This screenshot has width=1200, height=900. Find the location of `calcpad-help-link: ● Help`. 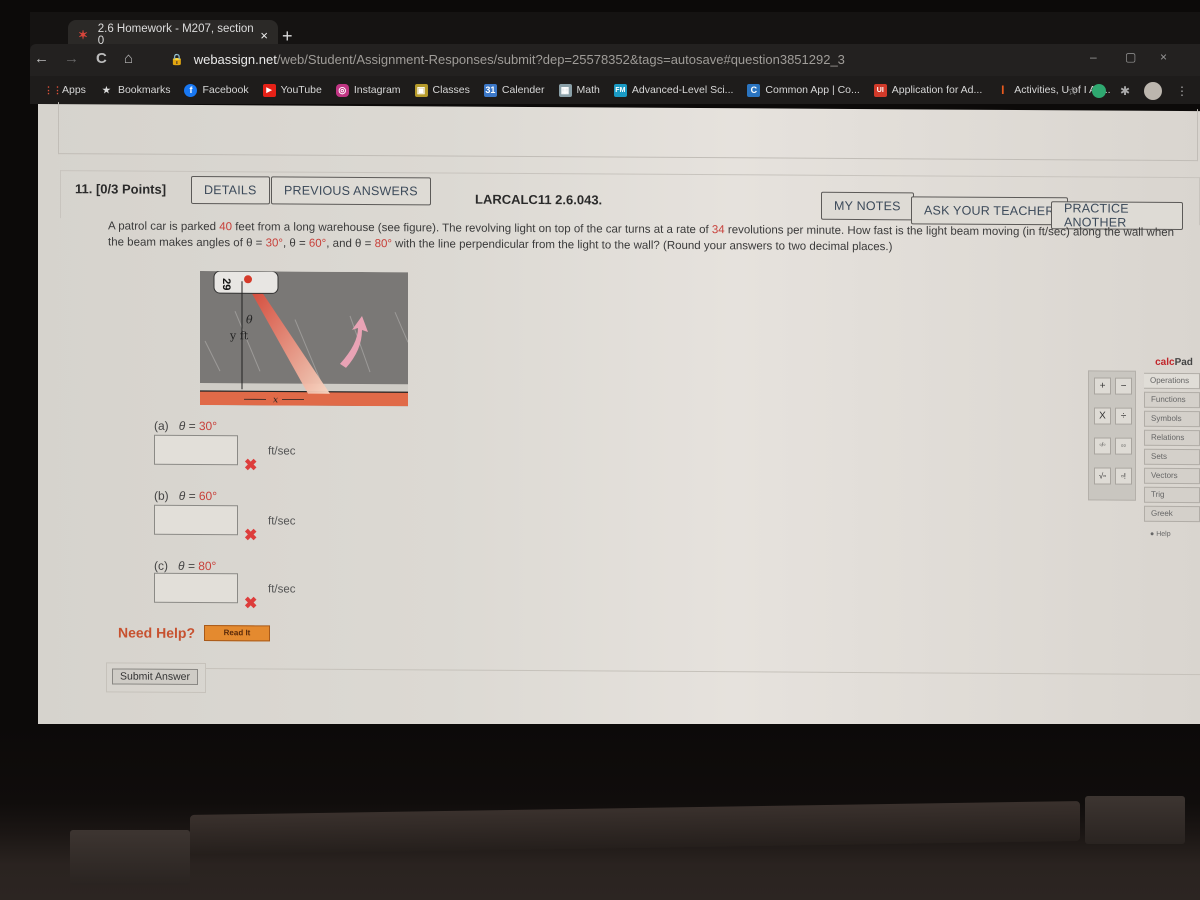

calcpad-help-link: ● Help is located at coordinates (1160, 534).